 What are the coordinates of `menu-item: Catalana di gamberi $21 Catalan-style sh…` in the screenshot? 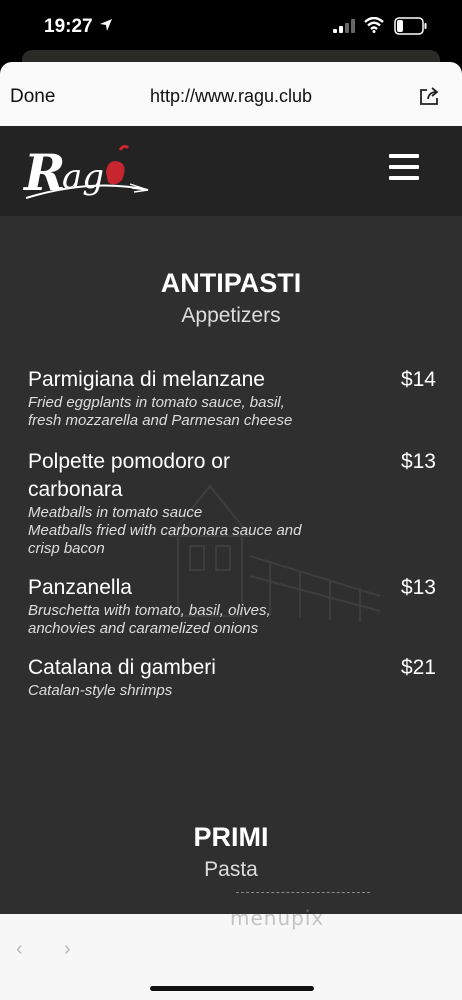 It's located at (232, 677).